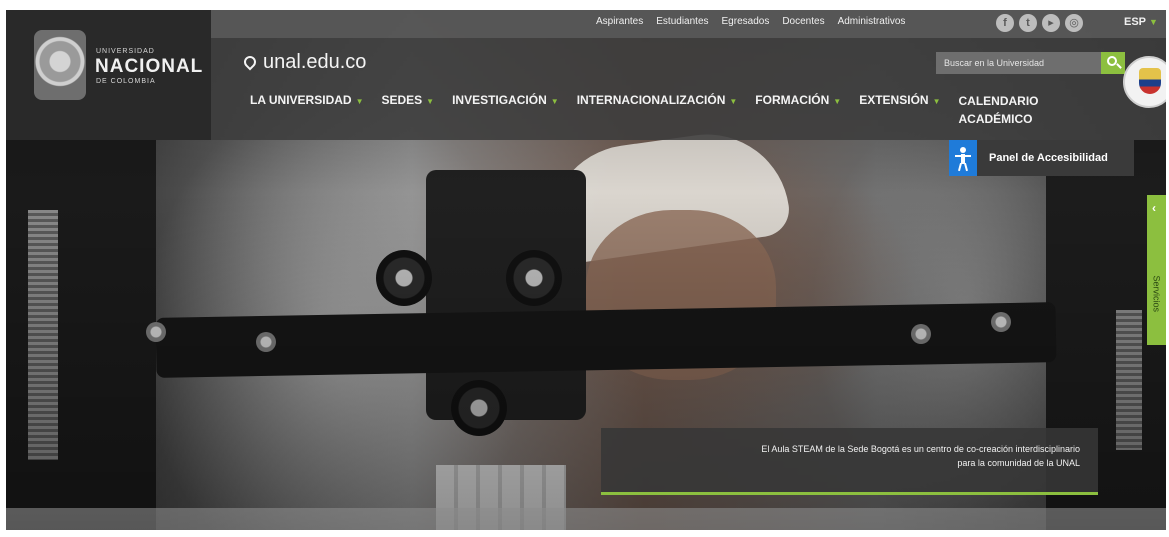  What do you see at coordinates (125, 51) in the screenshot?
I see `logo-small-line: UNIVERSIDAD` at bounding box center [125, 51].